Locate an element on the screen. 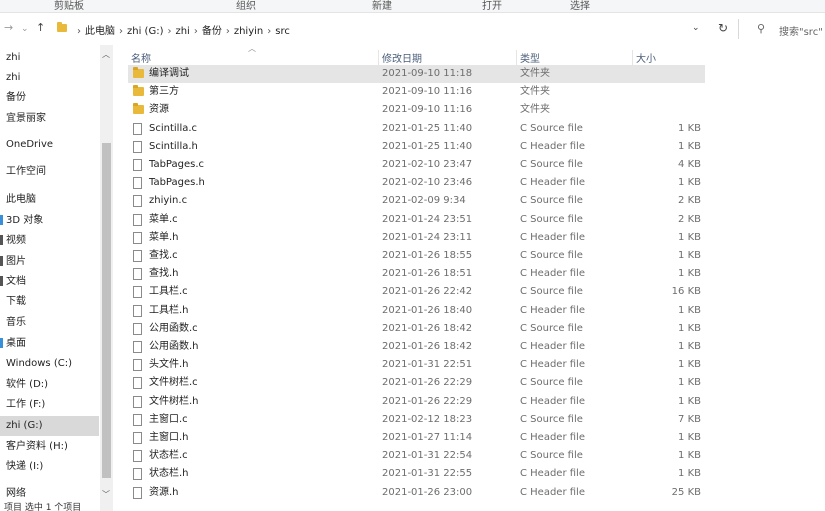  sidebar-item: 备份 is located at coordinates (49, 98).